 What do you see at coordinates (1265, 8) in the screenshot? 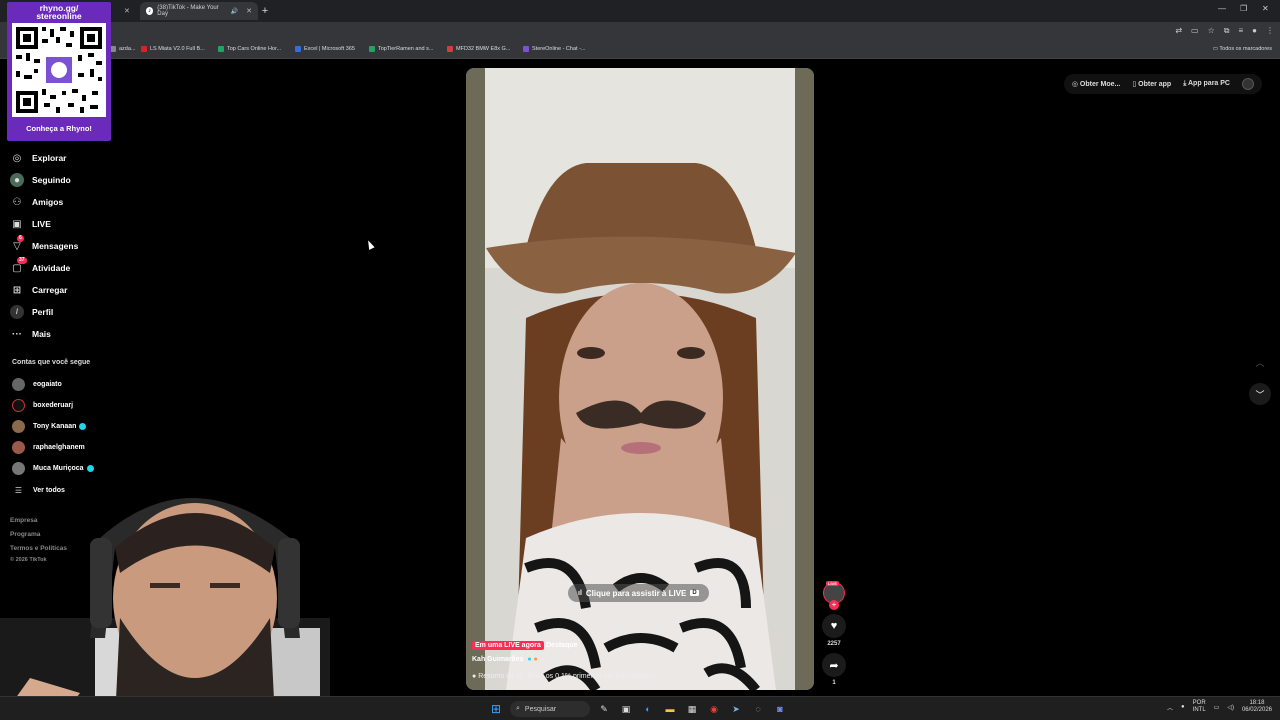
I see `close-window-icon: ✕` at bounding box center [1265, 8].